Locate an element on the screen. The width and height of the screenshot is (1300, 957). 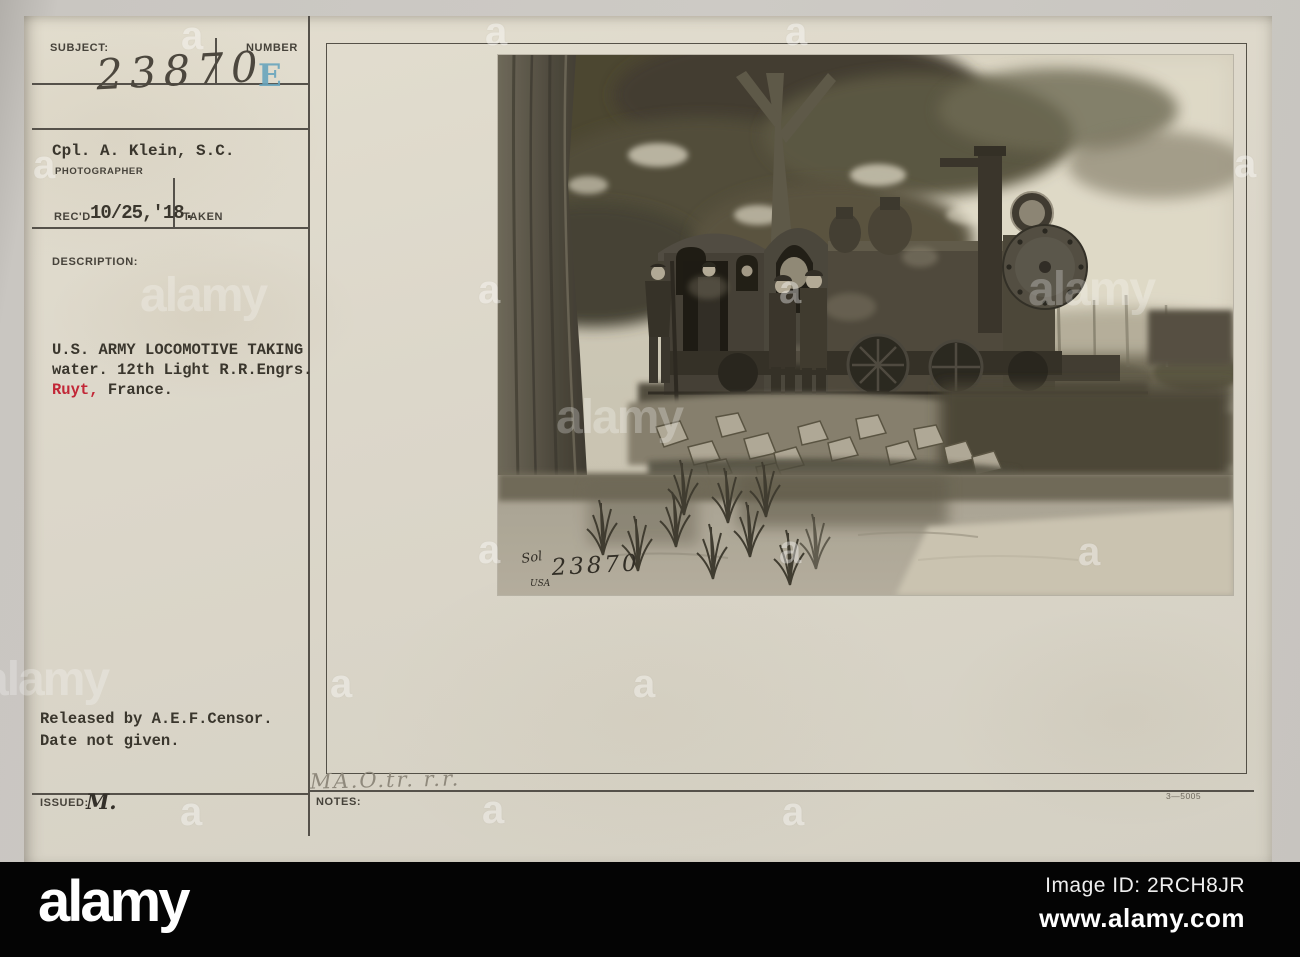
photographer-name: Cpl. A. Klein, S.C. is located at coordinates (143, 151).